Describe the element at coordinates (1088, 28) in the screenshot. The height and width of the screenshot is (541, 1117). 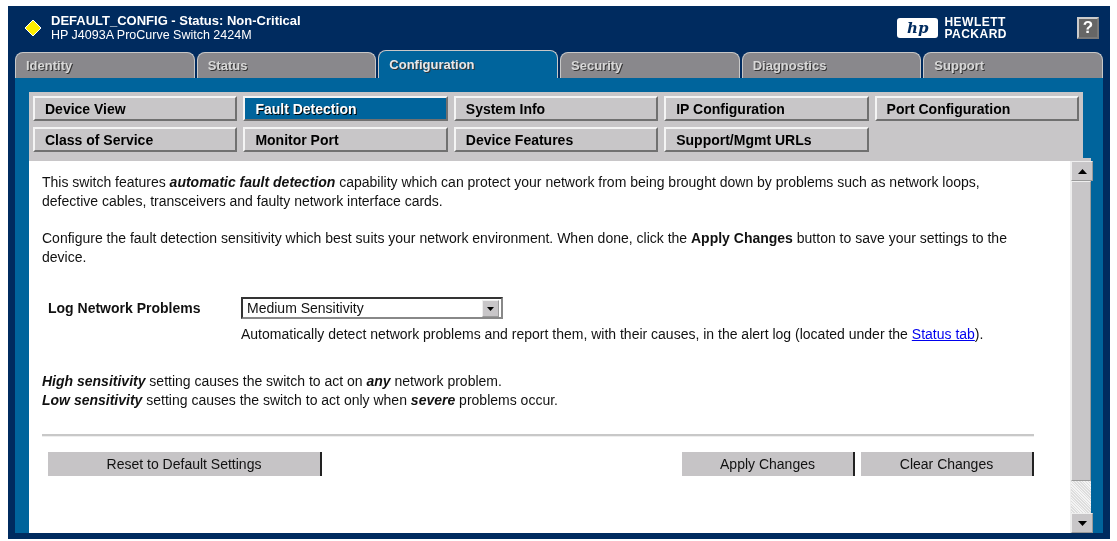
I see `help-button: ?` at that location.